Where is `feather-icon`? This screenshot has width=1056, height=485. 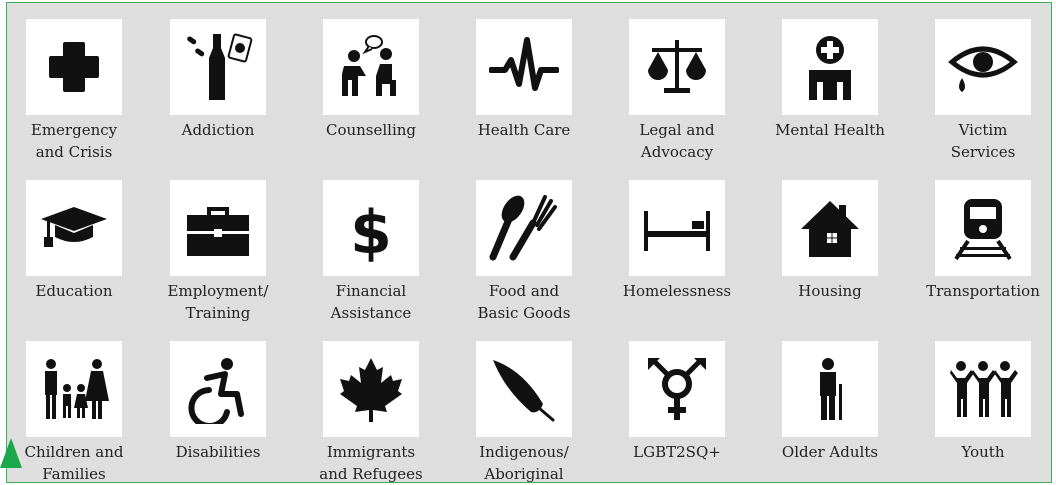 feather-icon is located at coordinates (524, 391).